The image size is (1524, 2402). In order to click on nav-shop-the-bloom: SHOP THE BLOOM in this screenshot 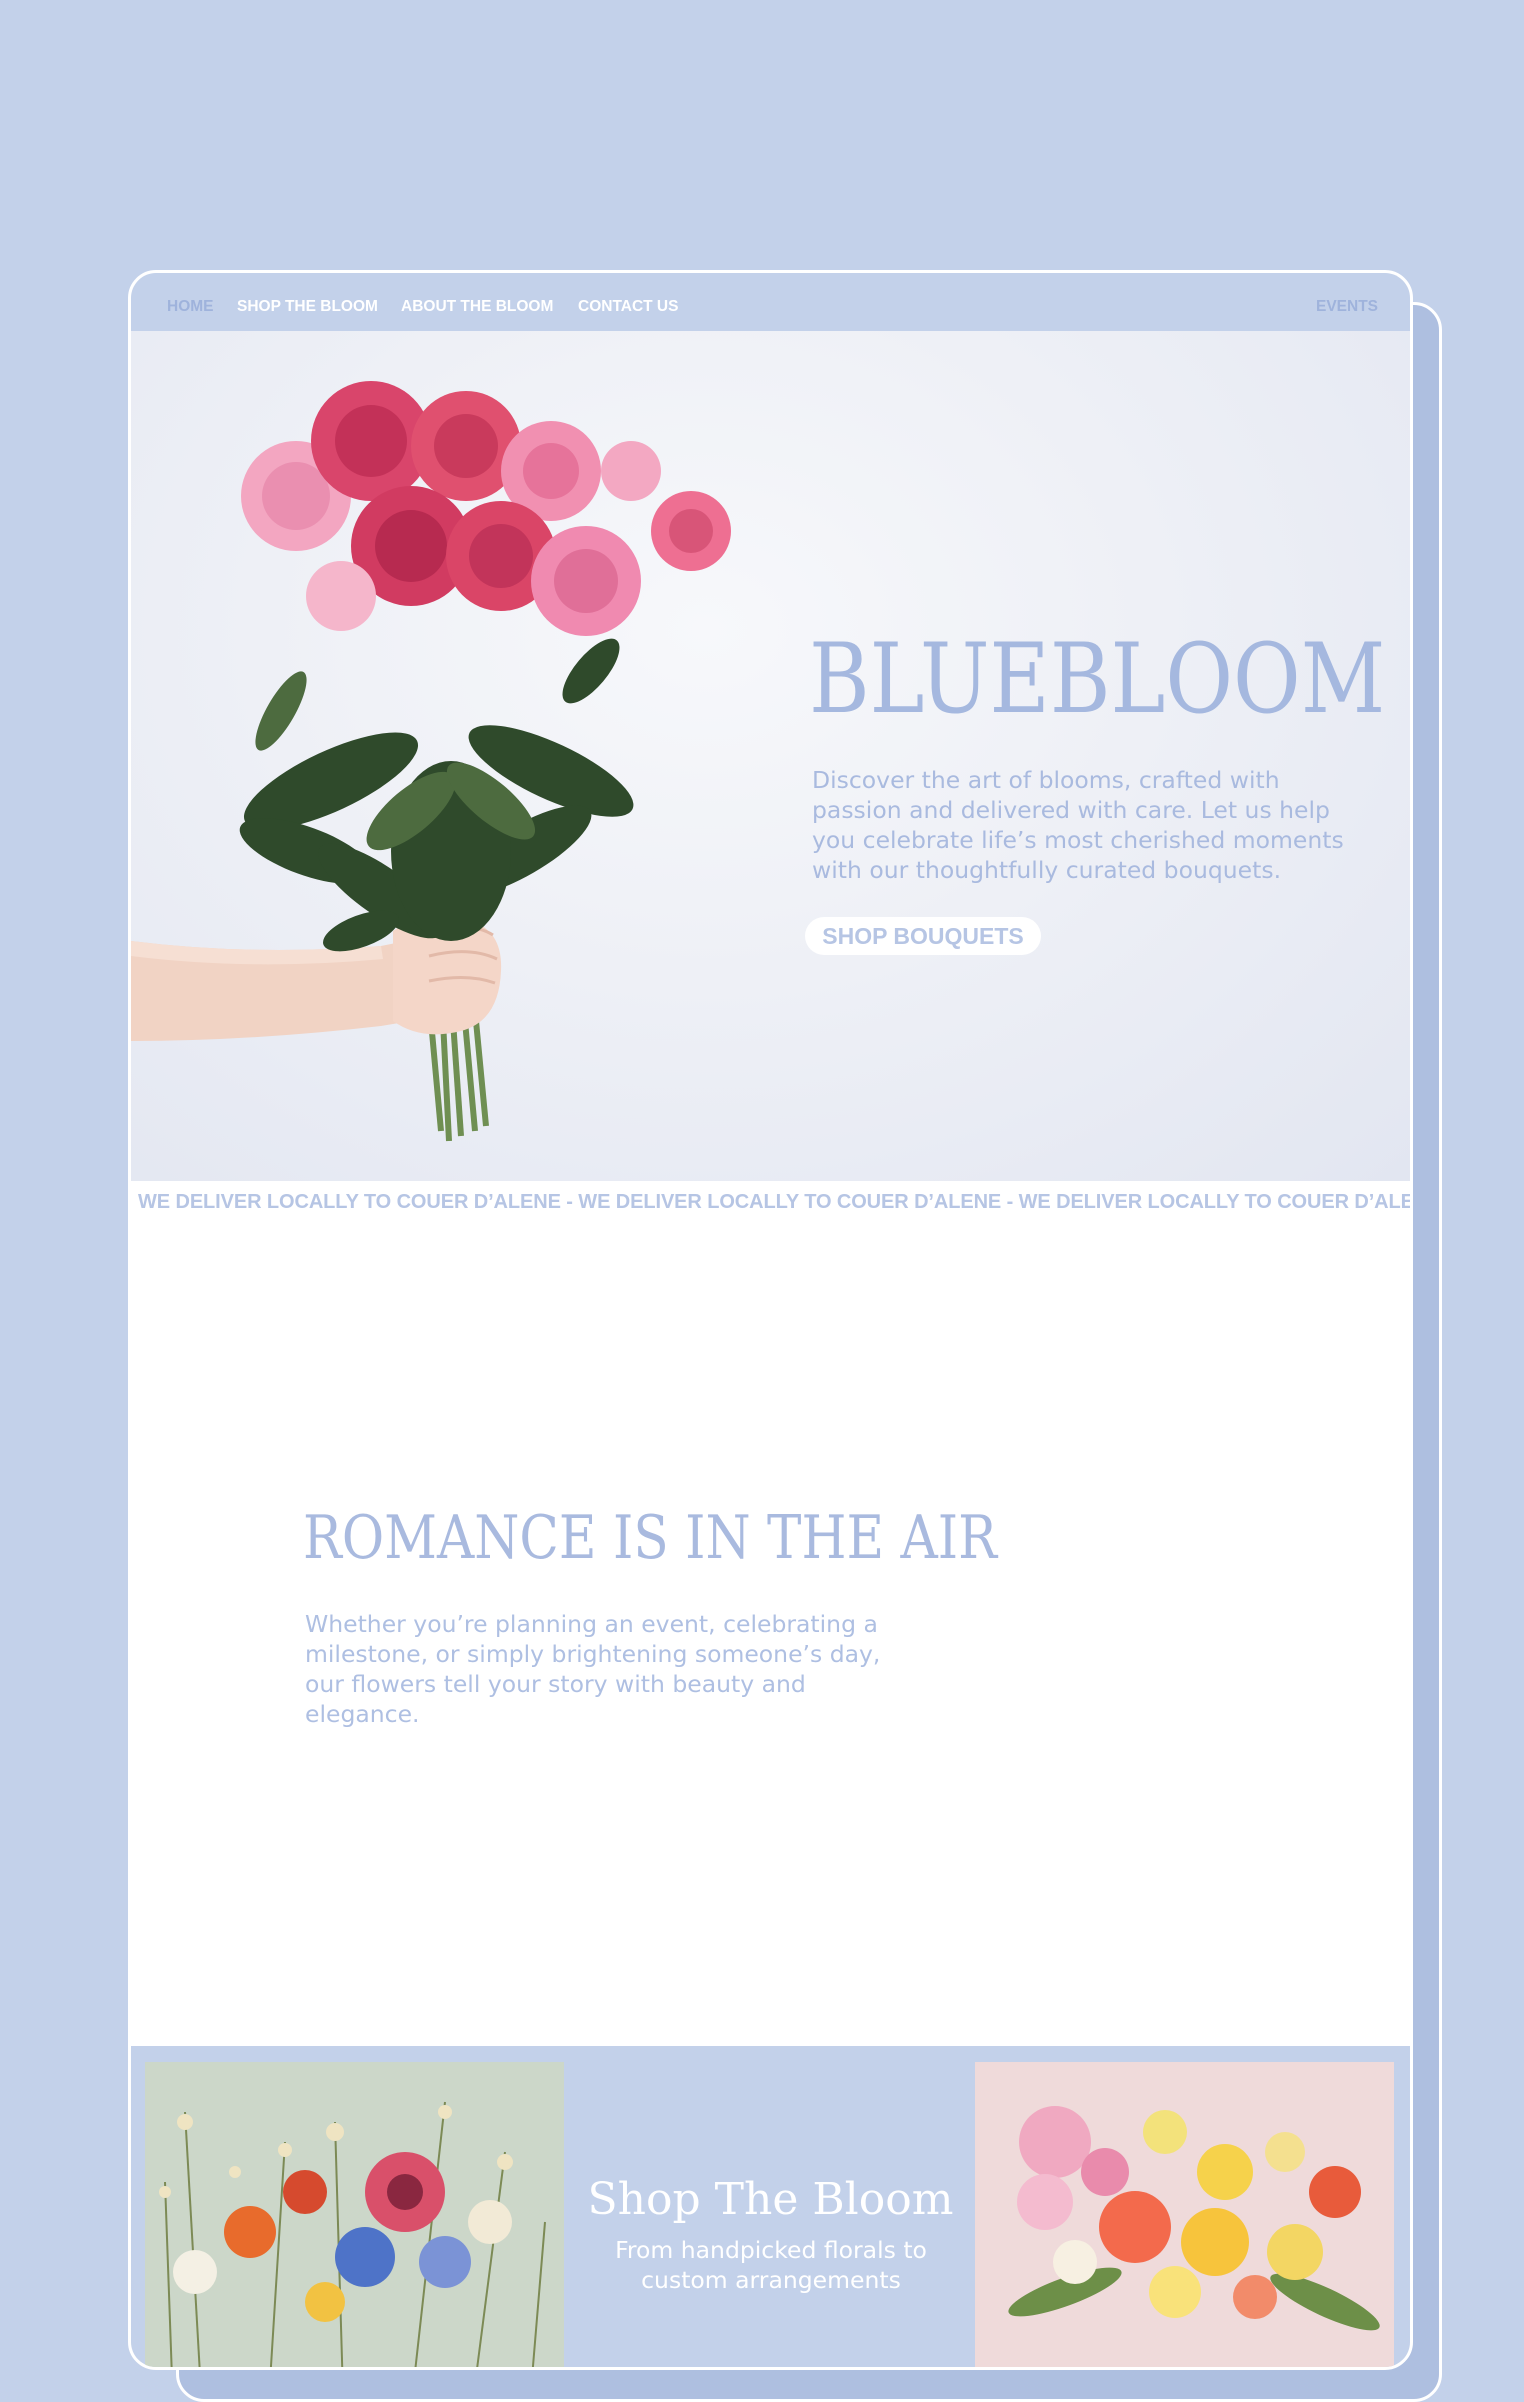, I will do `click(307, 307)`.